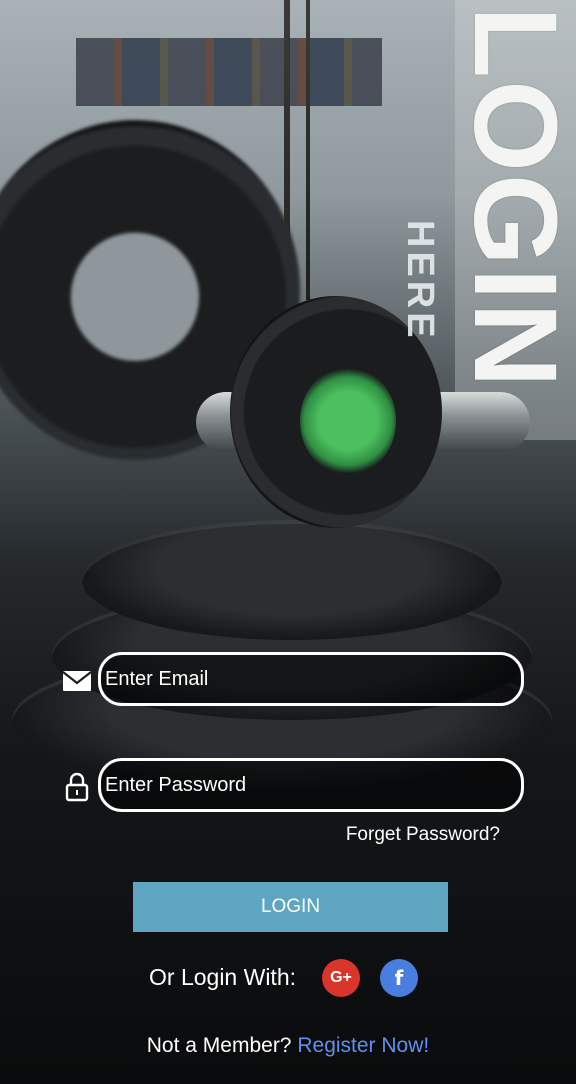  Describe the element at coordinates (77, 681) in the screenshot. I see `mail-icon` at that location.